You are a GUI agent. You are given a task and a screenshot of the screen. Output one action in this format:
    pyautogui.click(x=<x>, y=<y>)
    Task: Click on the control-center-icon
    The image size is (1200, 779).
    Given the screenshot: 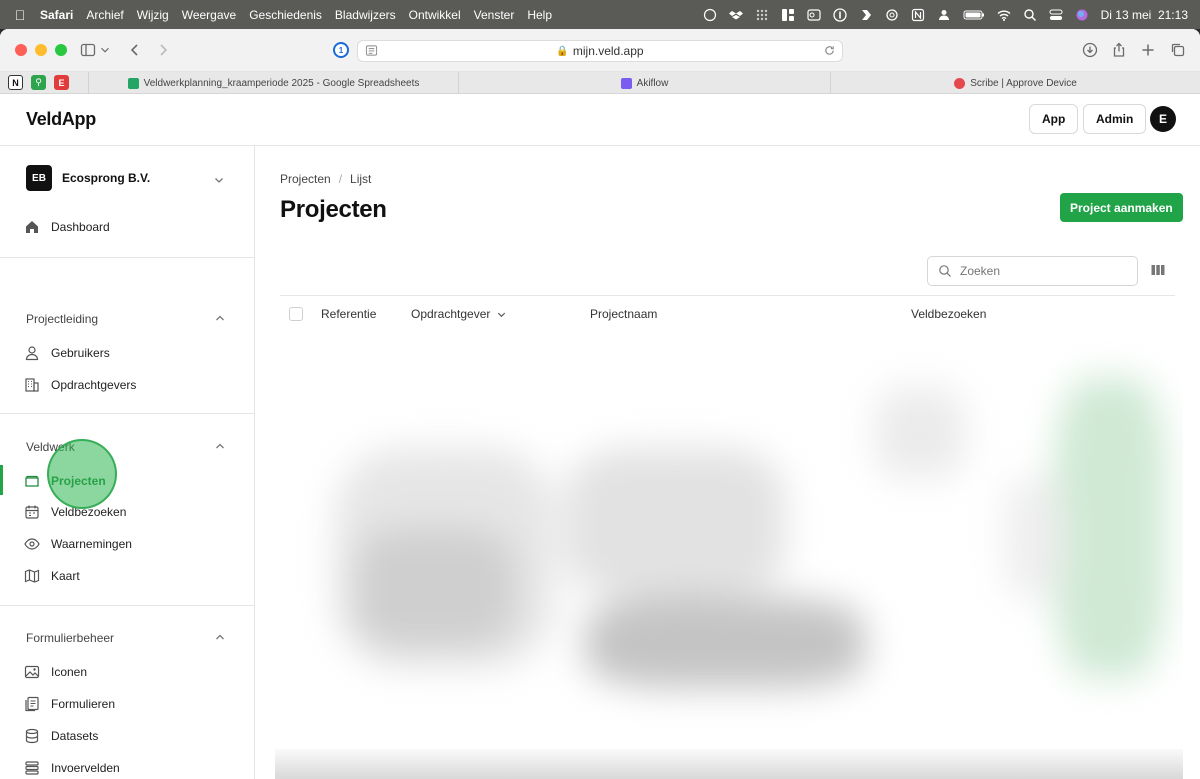 What is the action you would take?
    pyautogui.click(x=1056, y=15)
    